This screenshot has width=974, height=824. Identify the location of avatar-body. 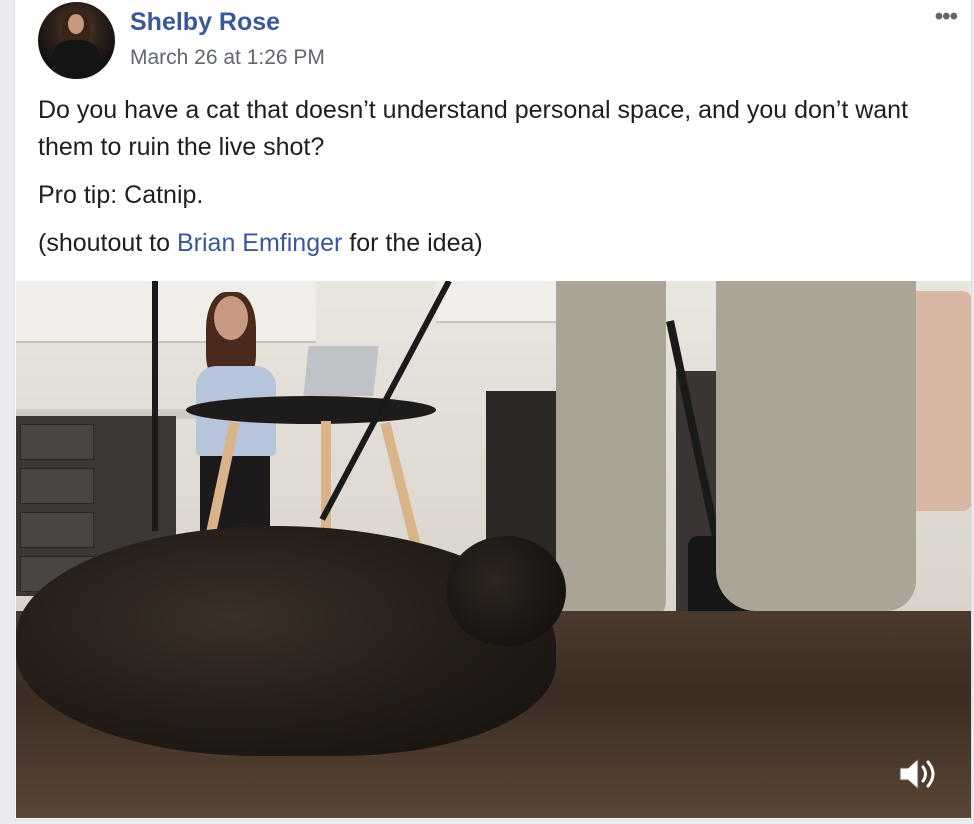
(76, 59).